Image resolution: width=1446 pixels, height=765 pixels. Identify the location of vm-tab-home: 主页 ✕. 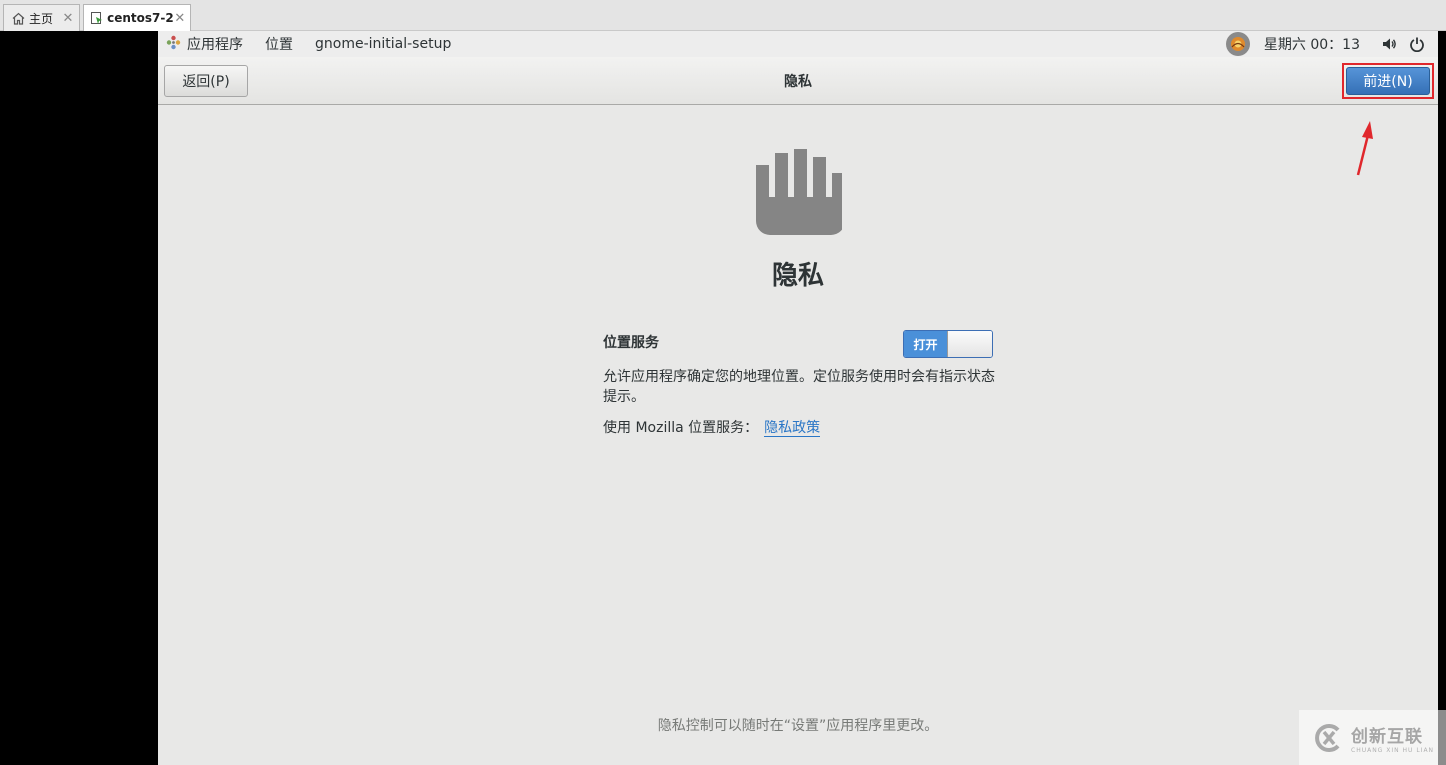
(41, 17).